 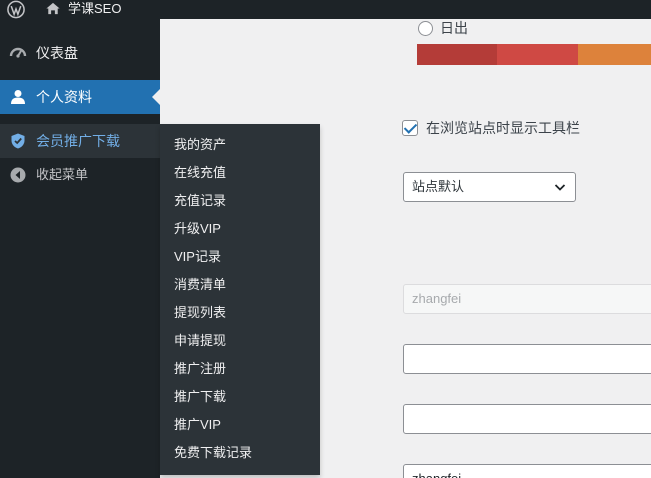 What do you see at coordinates (200, 201) in the screenshot?
I see `submenu-item: 充值记录` at bounding box center [200, 201].